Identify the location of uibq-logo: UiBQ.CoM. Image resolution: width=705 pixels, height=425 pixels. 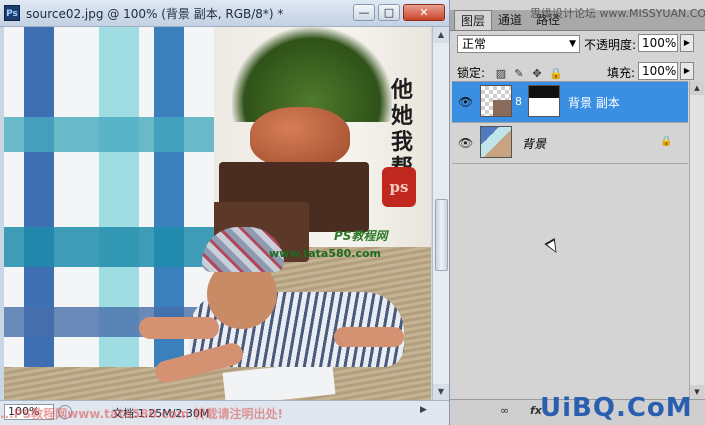
(616, 408).